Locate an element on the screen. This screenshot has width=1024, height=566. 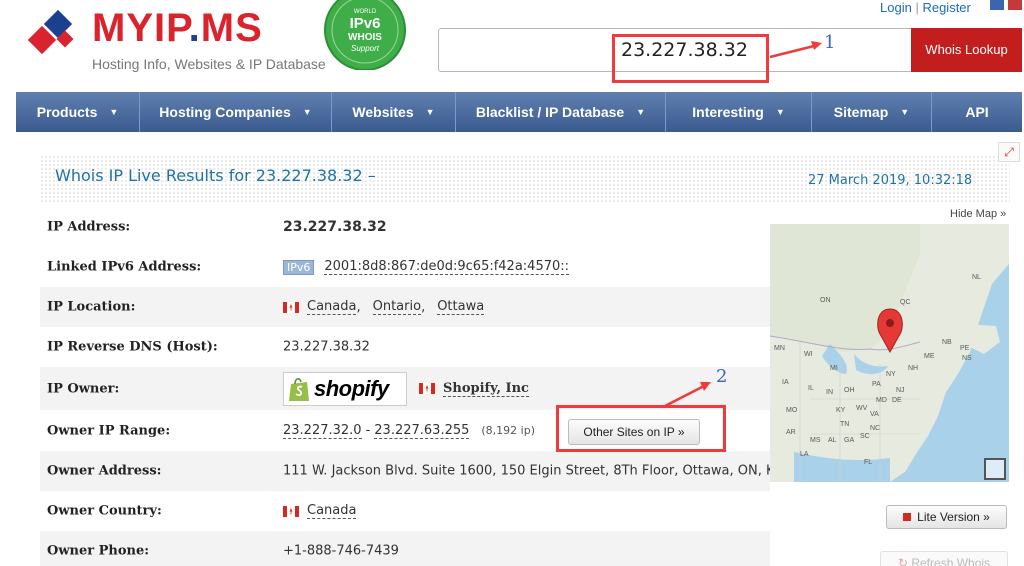
owner-country-label: Owner Country: is located at coordinates (104, 511).